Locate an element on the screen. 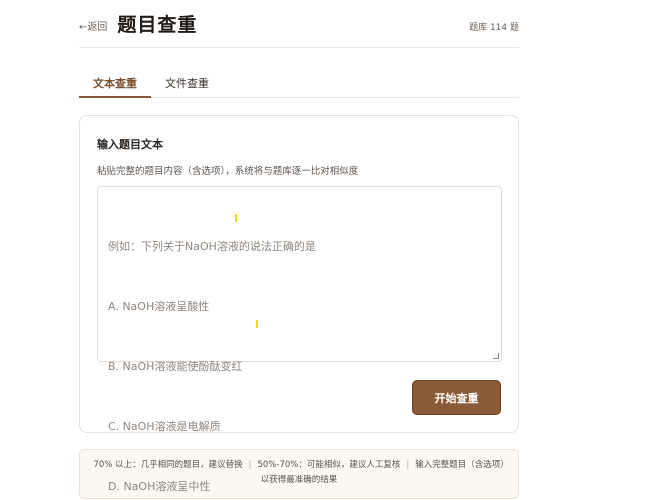 The width and height of the screenshot is (645, 500). placeholder-line: 例如：下列关于NaOH溶液的说法正确的是 is located at coordinates (212, 246).